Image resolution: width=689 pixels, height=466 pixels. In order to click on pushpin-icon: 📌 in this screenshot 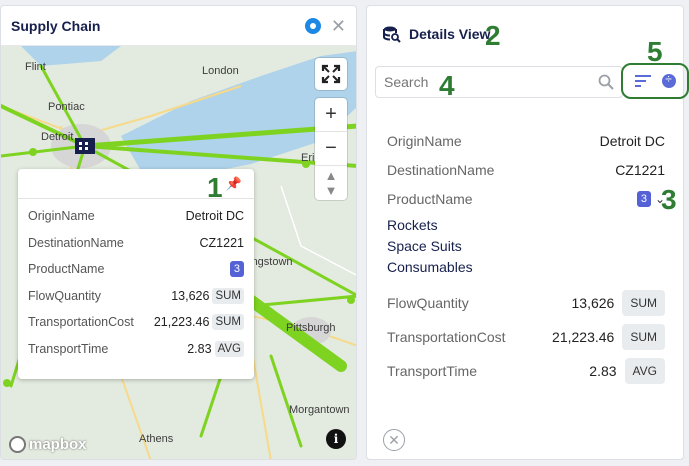, I will do `click(234, 184)`.